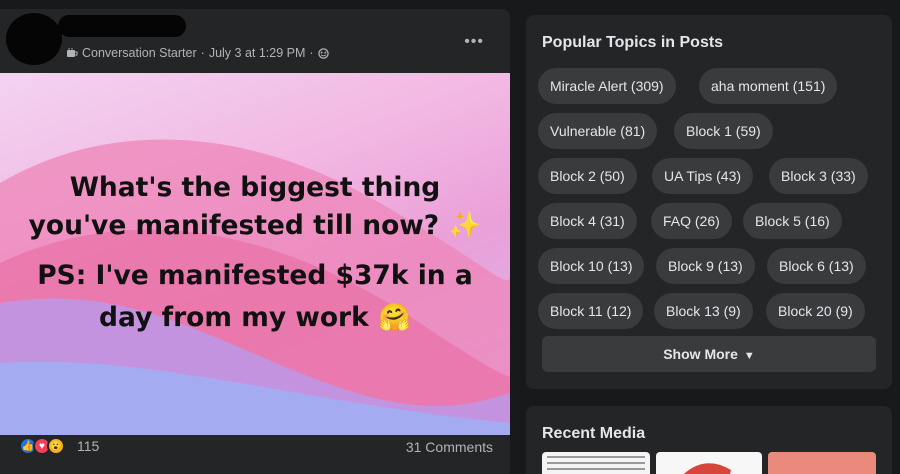 The image size is (900, 474). Describe the element at coordinates (607, 86) in the screenshot. I see `topic-chip: Miracle Alert (309)` at that location.